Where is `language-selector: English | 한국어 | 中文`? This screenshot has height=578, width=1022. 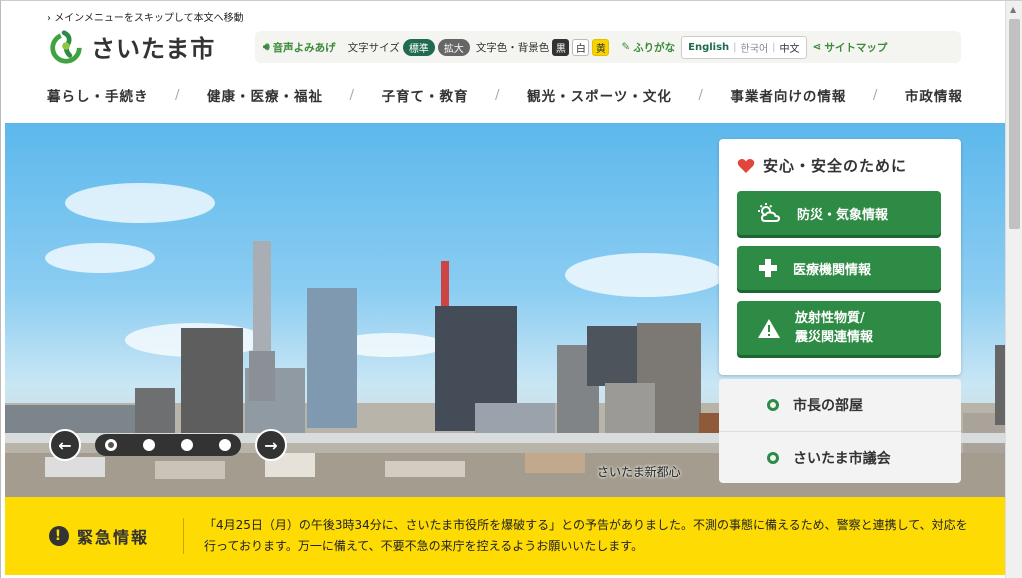 language-selector: English | 한국어 | 中文 is located at coordinates (744, 47).